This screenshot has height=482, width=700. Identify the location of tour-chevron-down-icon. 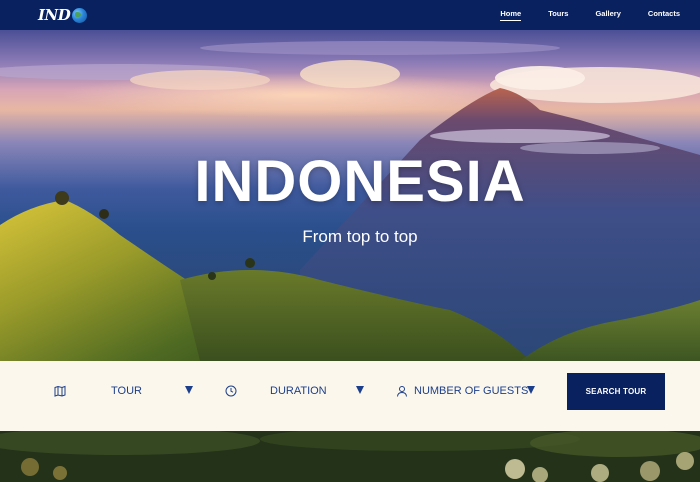
(189, 390).